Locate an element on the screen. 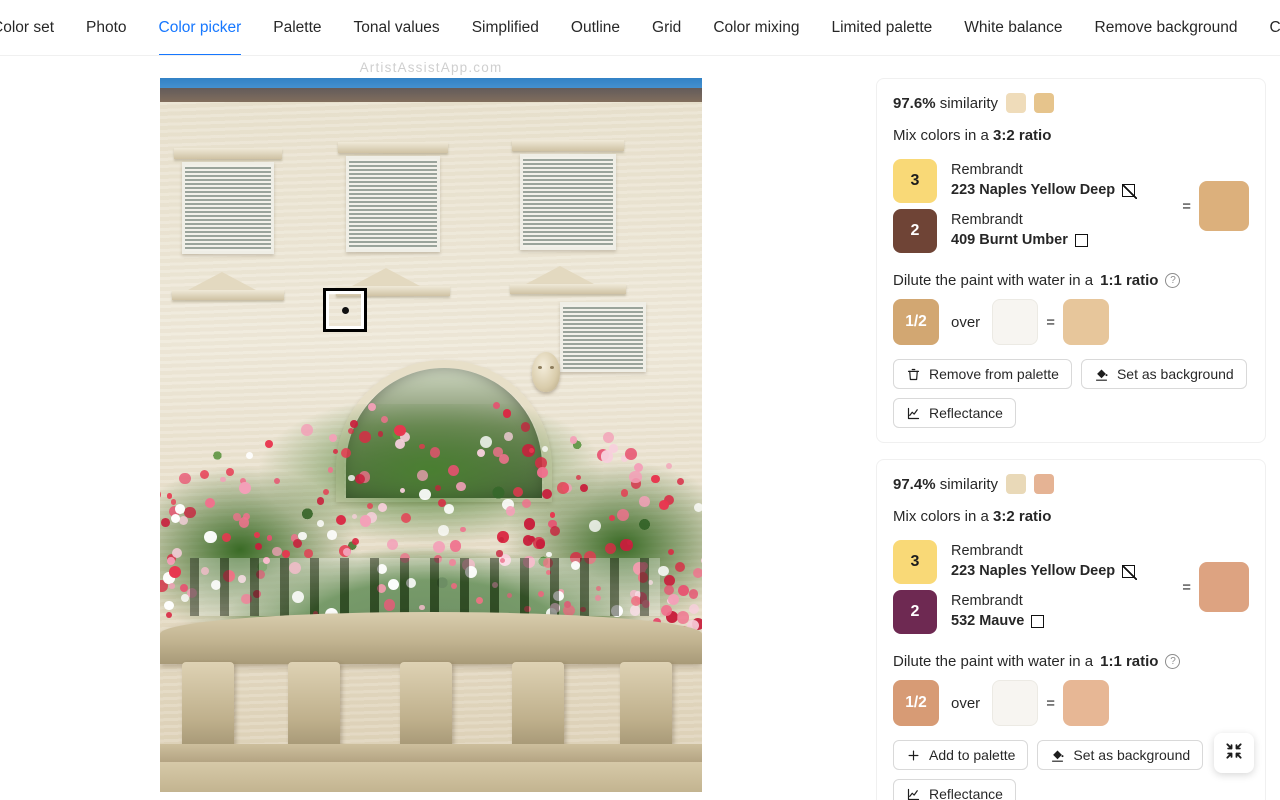  dilute-ratio: 1:1 ratio is located at coordinates (1129, 280).